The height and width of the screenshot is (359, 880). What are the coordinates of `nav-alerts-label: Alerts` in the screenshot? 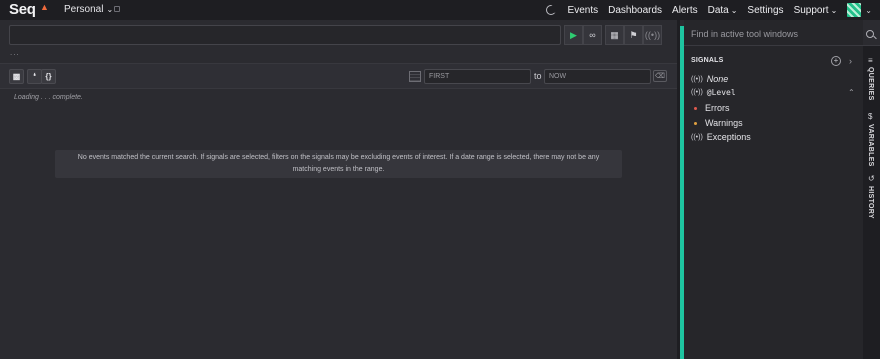 It's located at (685, 10).